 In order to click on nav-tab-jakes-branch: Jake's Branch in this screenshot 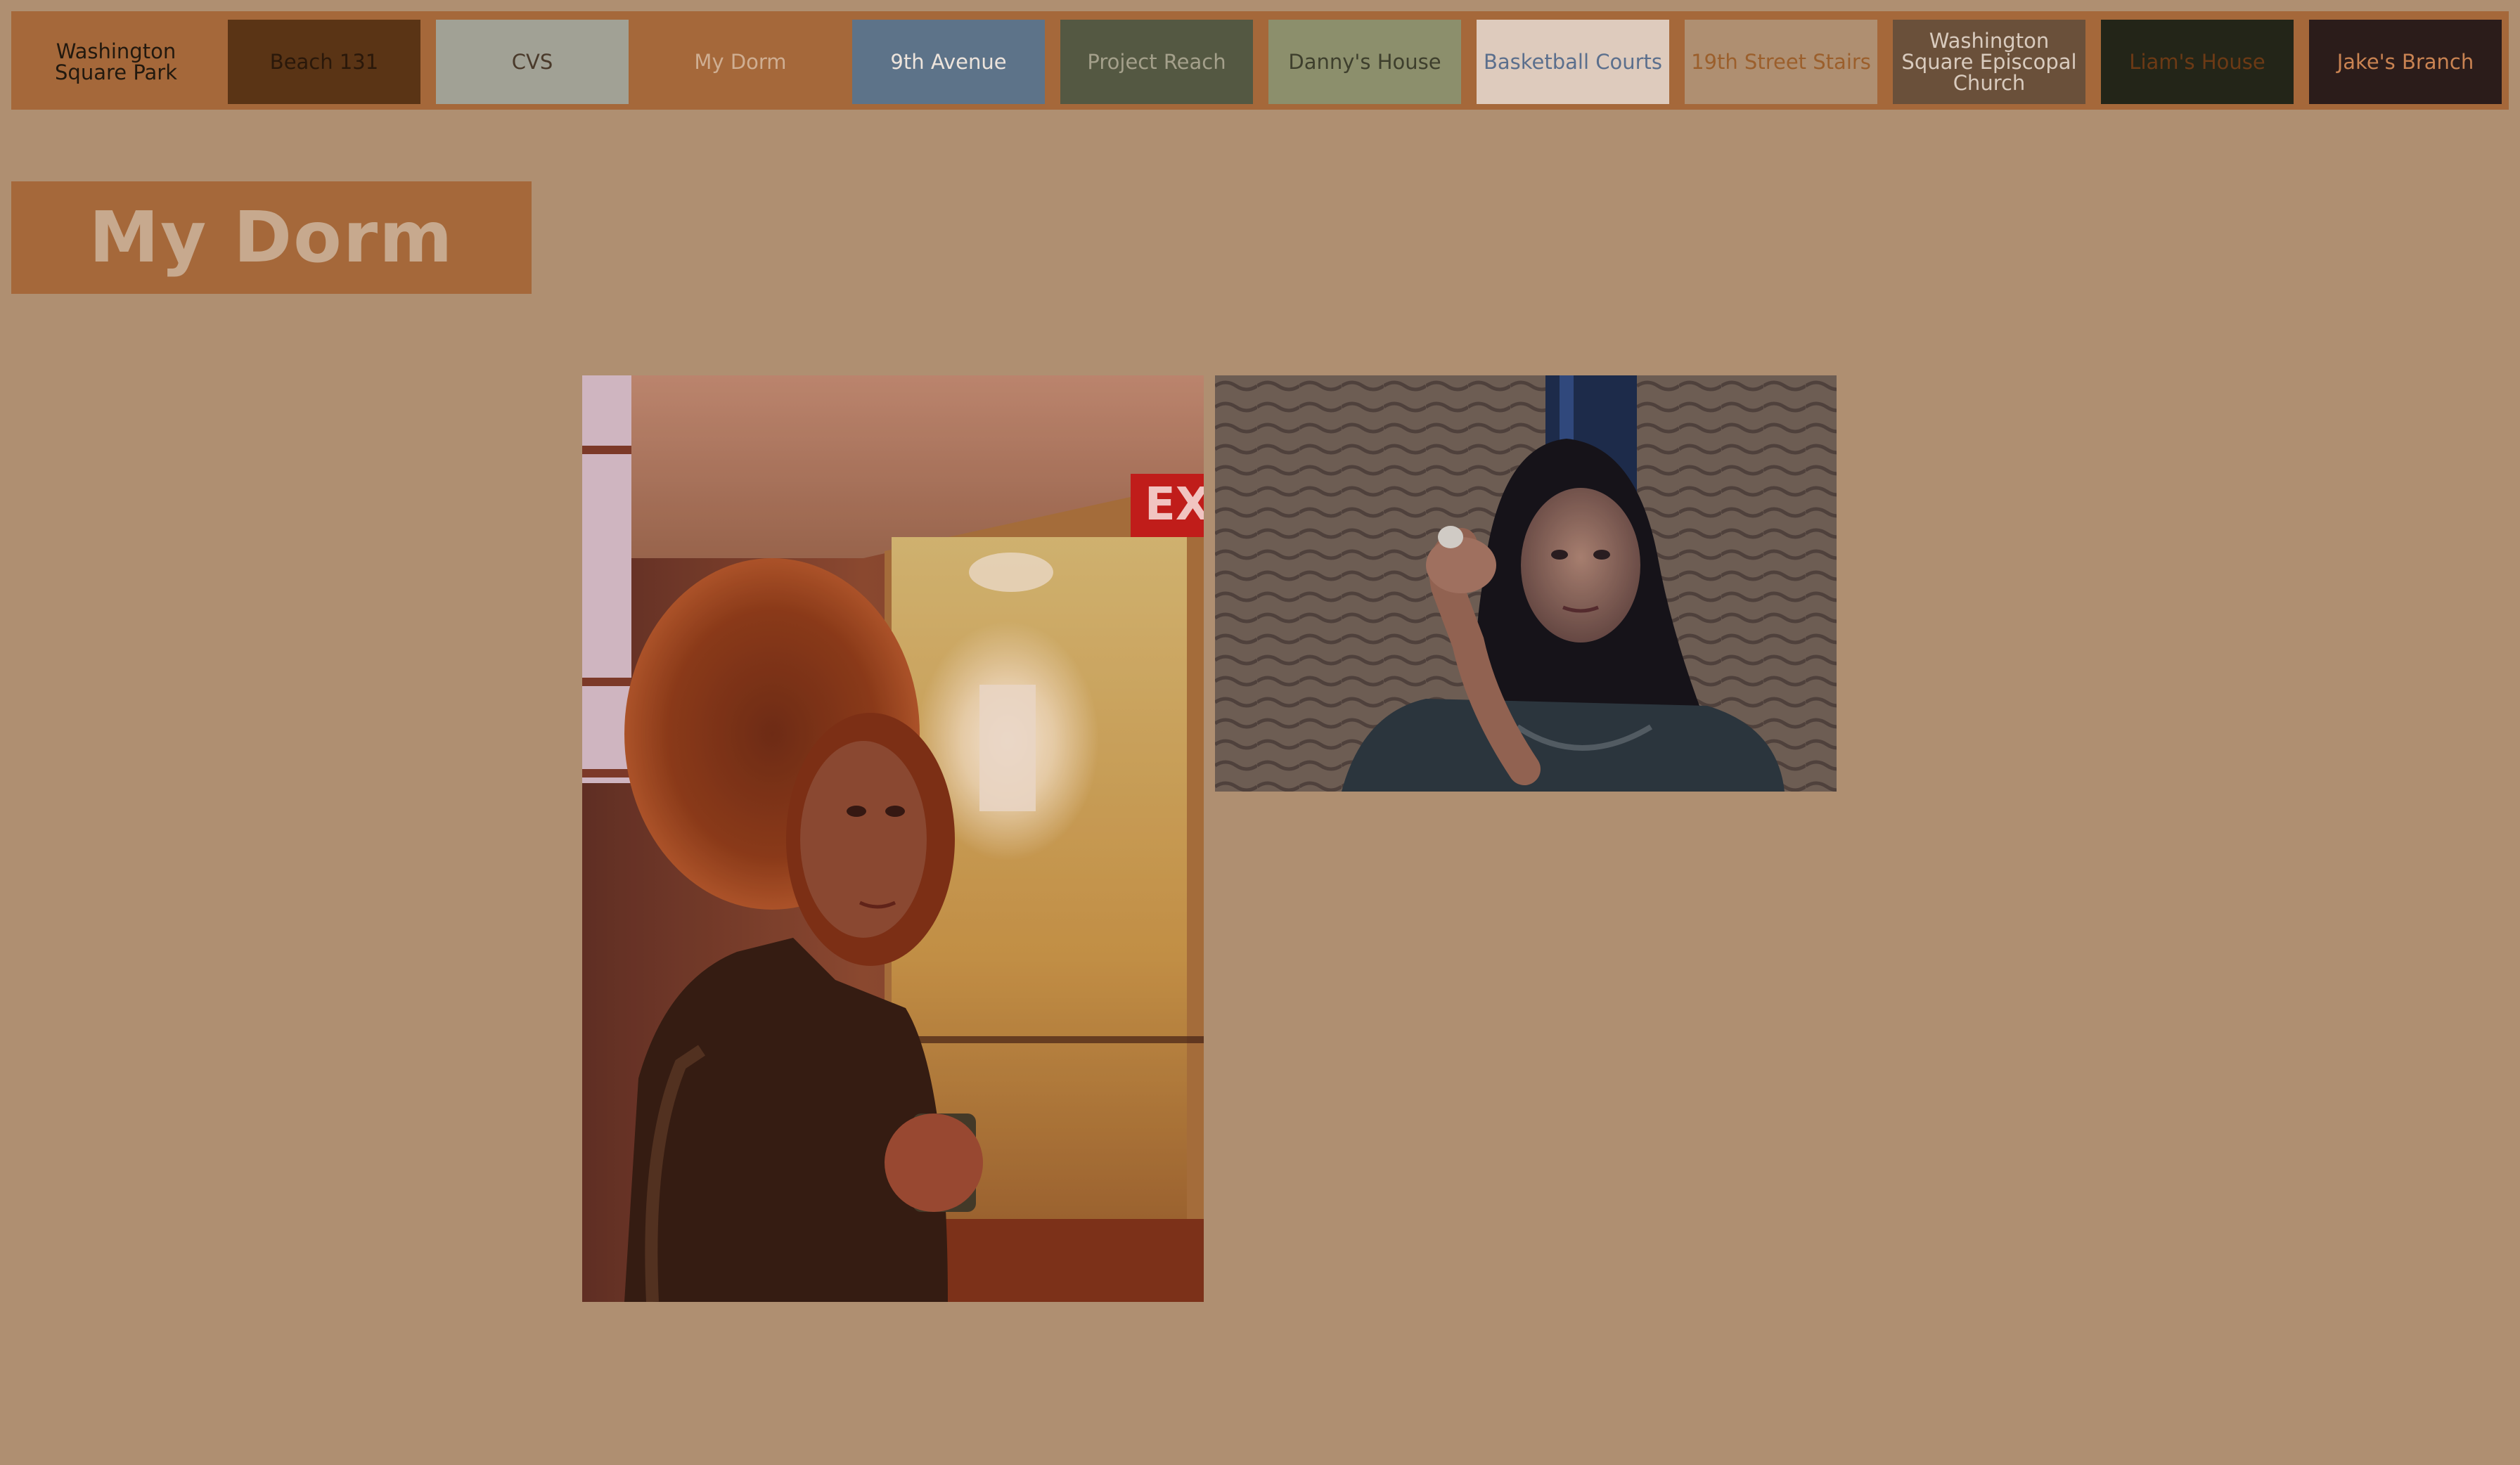, I will do `click(2405, 62)`.